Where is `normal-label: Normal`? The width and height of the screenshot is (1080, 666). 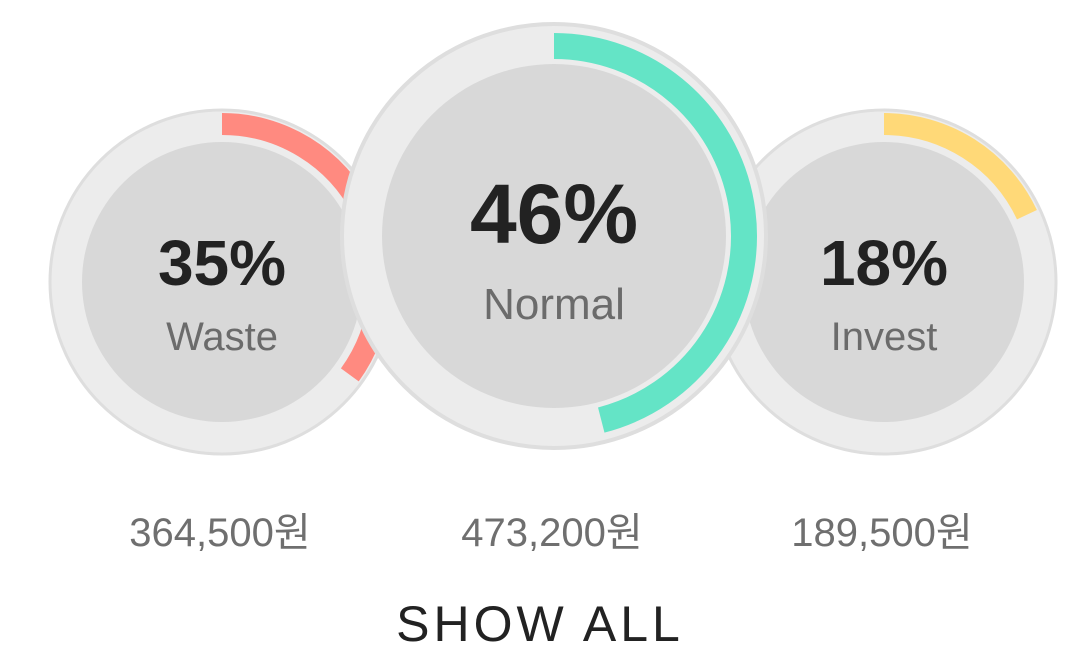
normal-label: Normal is located at coordinates (554, 304).